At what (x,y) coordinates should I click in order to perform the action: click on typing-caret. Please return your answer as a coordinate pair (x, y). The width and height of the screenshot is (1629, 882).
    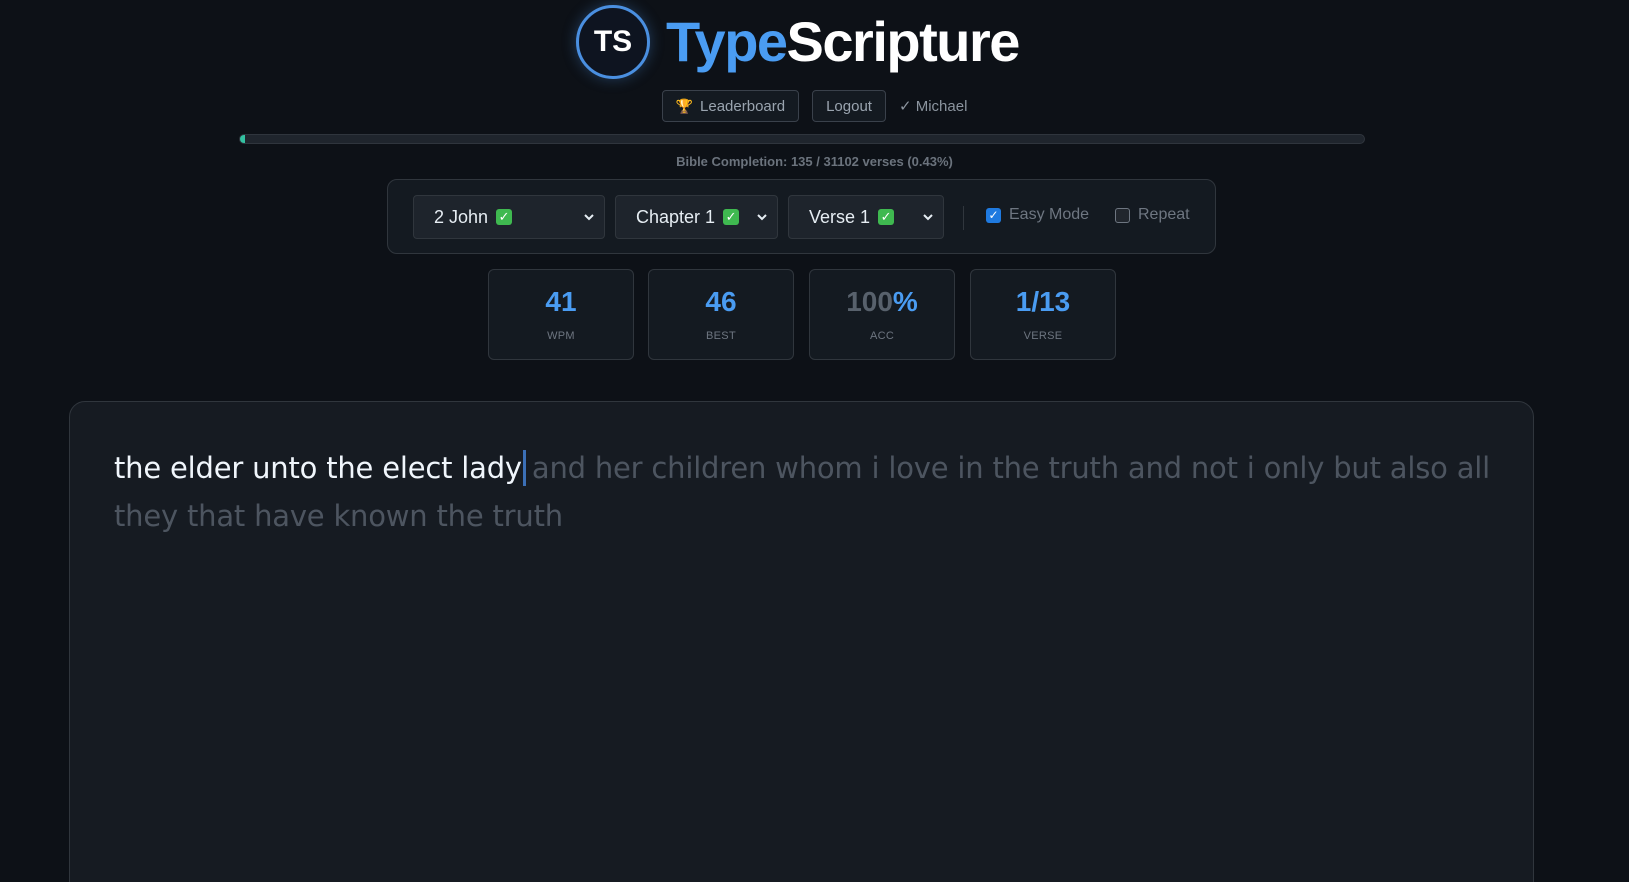
    Looking at the image, I should click on (524, 468).